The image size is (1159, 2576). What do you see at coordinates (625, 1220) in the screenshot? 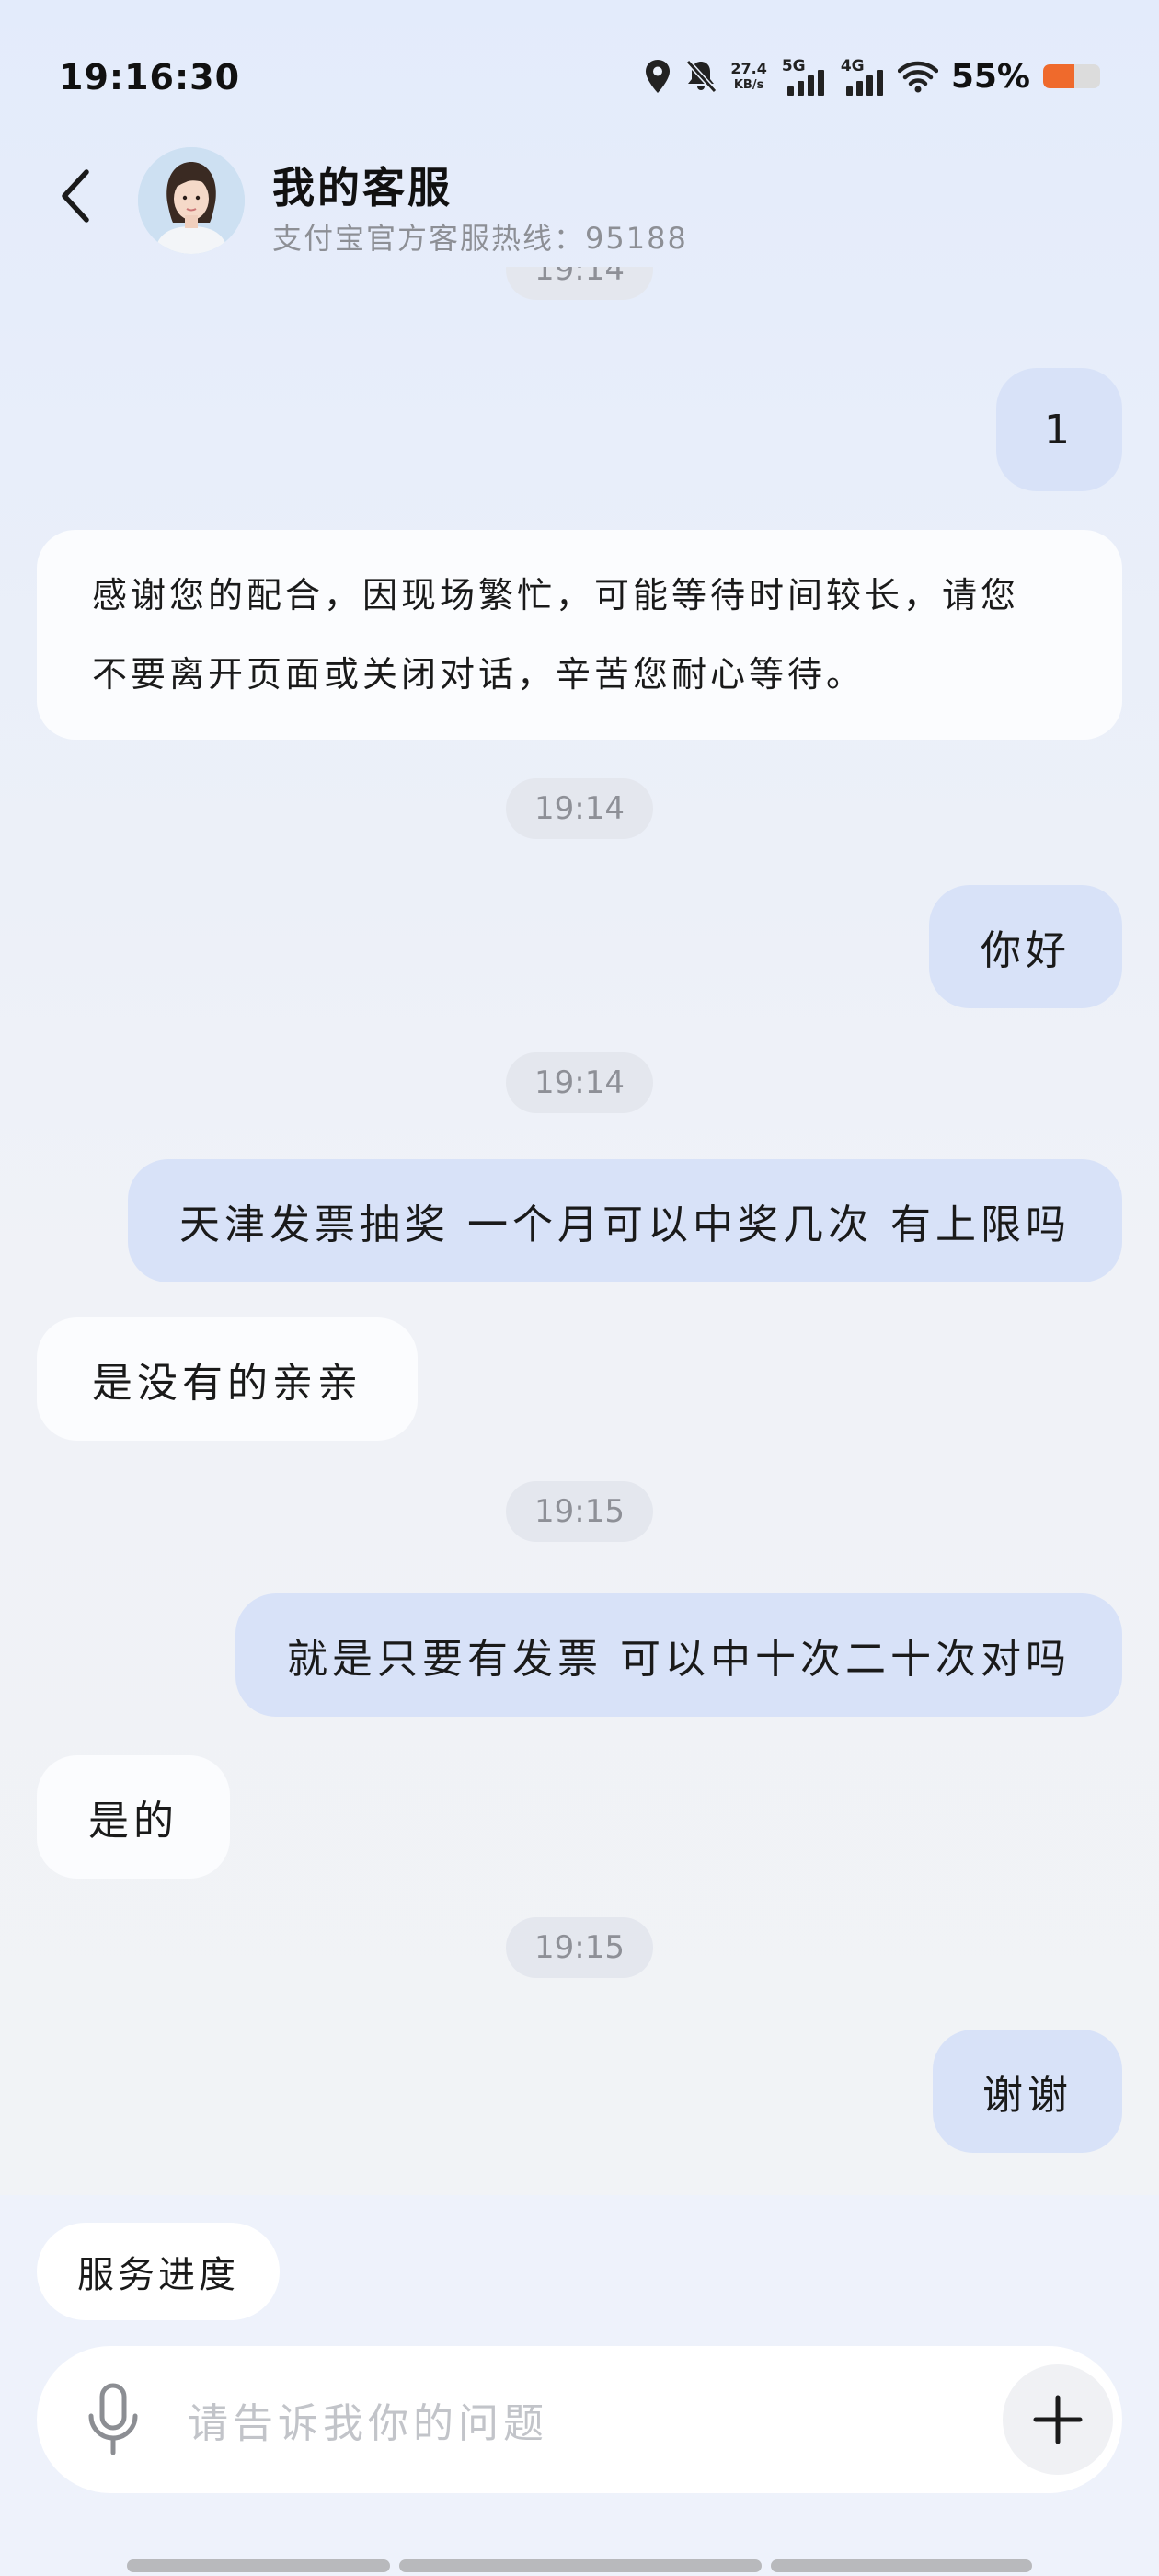
I see `user-message: 天津发票抽奖 一个月可以中奖几次 有上限吗` at bounding box center [625, 1220].